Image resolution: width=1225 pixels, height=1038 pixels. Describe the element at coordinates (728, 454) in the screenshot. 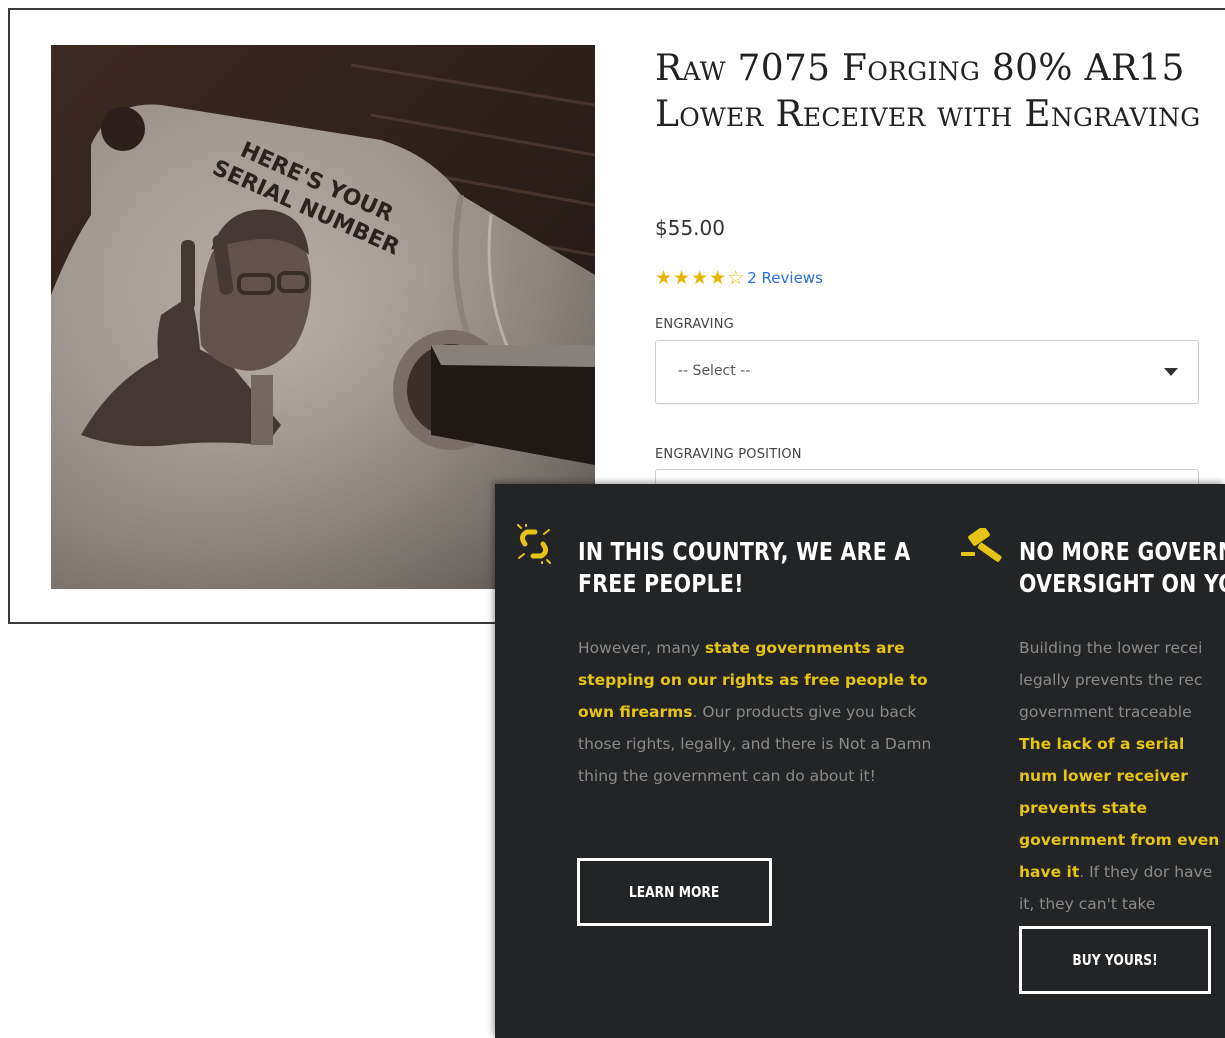

I see `engraving-position-label: ENGRAVING POSITION` at that location.